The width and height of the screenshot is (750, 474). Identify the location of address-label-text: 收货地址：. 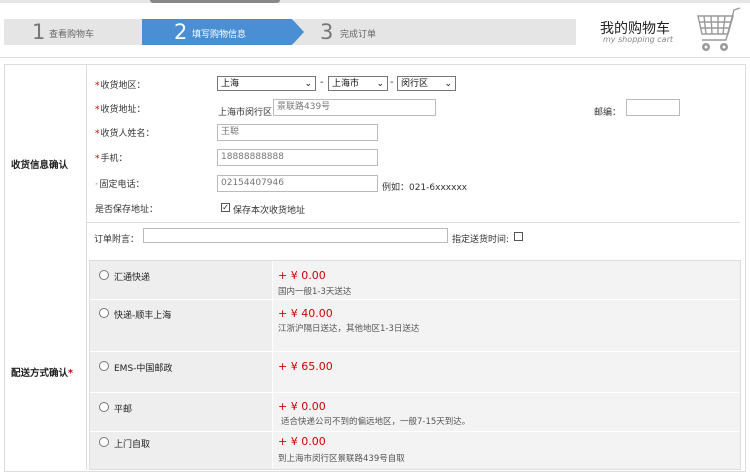
(123, 110).